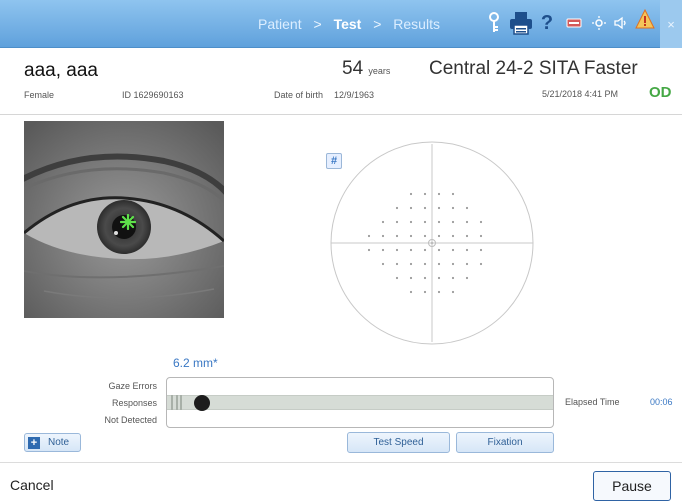 The image size is (682, 502). Describe the element at coordinates (353, 68) in the screenshot. I see `age-value: 54` at that location.